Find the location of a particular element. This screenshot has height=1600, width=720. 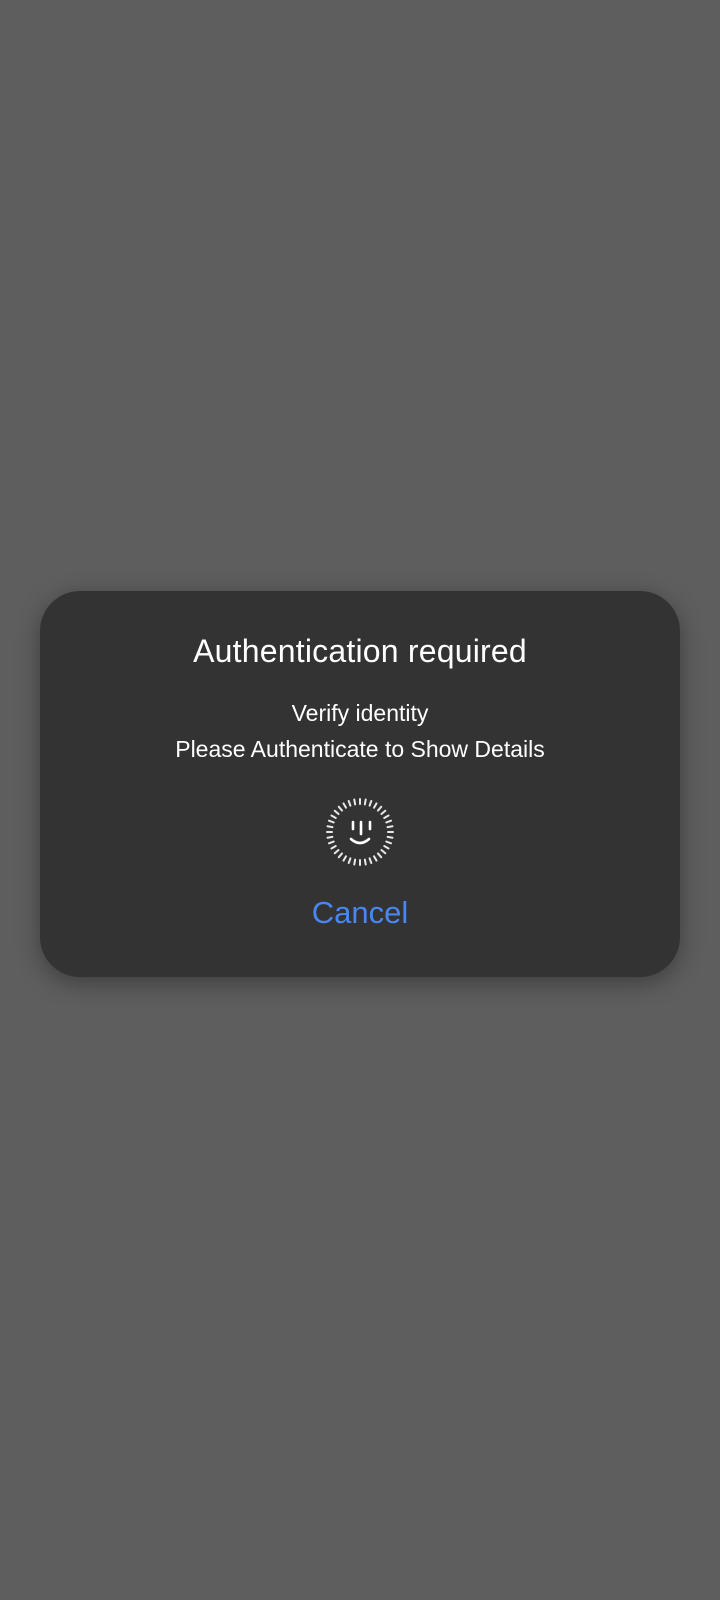

face-unlock-icon is located at coordinates (360, 832).